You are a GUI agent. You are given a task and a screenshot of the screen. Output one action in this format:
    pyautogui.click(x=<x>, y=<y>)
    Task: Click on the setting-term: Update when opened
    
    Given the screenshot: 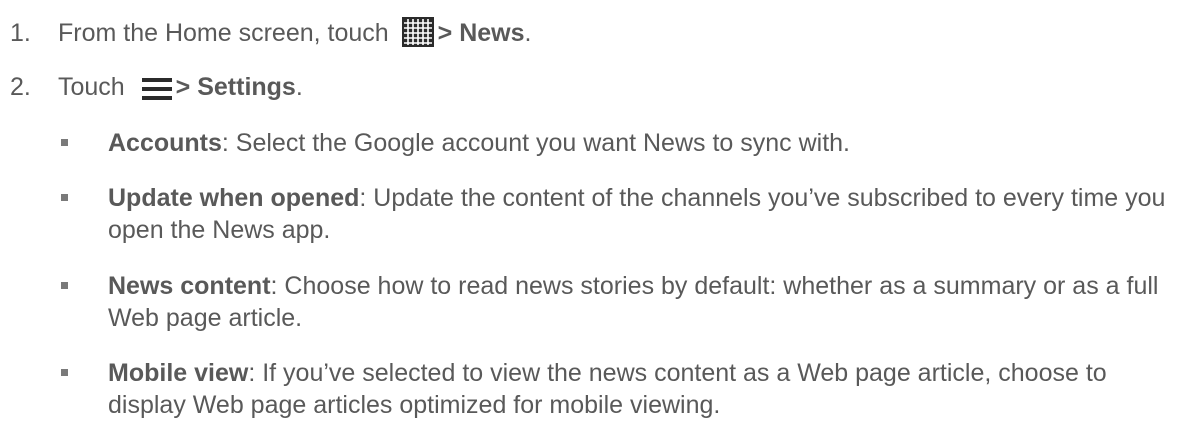 What is the action you would take?
    pyautogui.click(x=234, y=198)
    